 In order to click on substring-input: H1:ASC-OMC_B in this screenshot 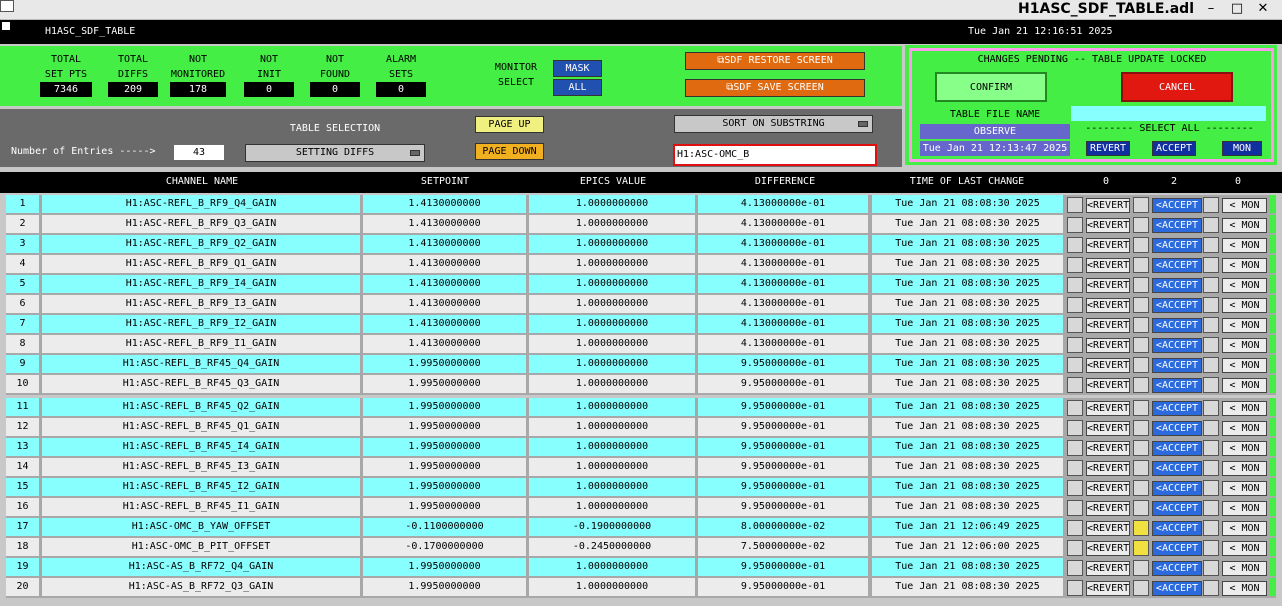, I will do `click(775, 155)`.